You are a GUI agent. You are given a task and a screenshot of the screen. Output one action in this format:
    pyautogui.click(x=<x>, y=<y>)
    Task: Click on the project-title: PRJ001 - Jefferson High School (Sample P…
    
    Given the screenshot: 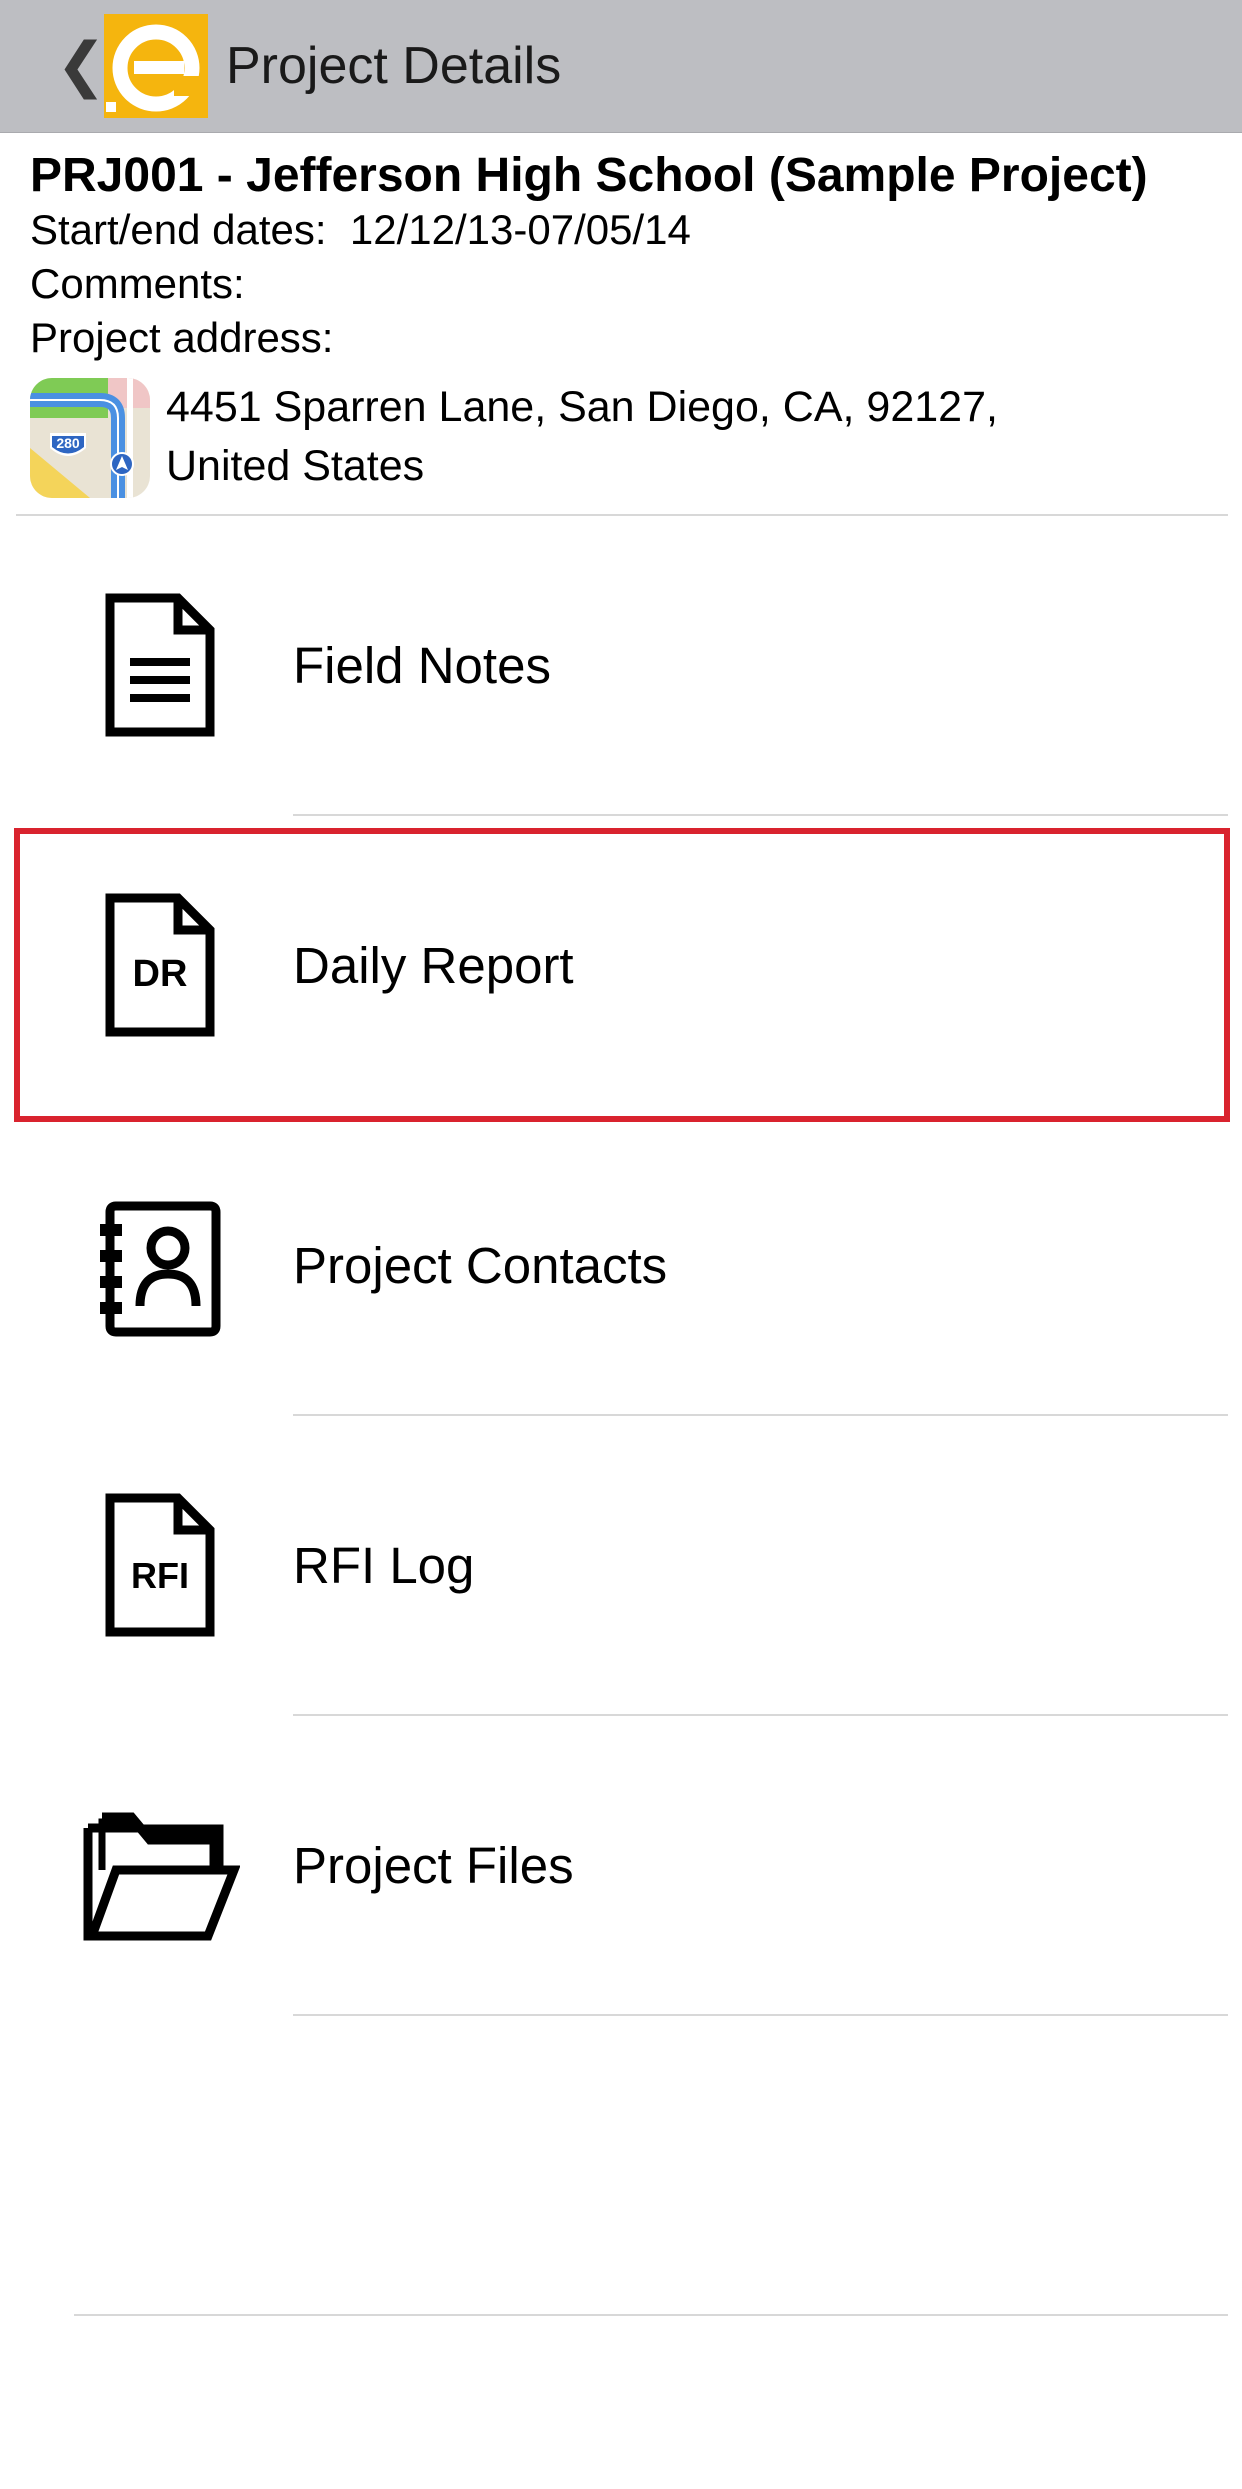 What is the action you would take?
    pyautogui.click(x=589, y=175)
    